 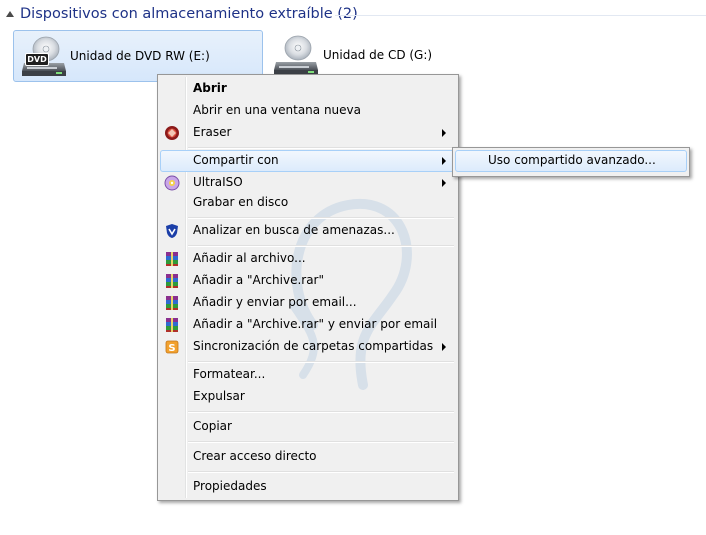 I want to click on menu-item-label: Compartir con, so click(x=236, y=160).